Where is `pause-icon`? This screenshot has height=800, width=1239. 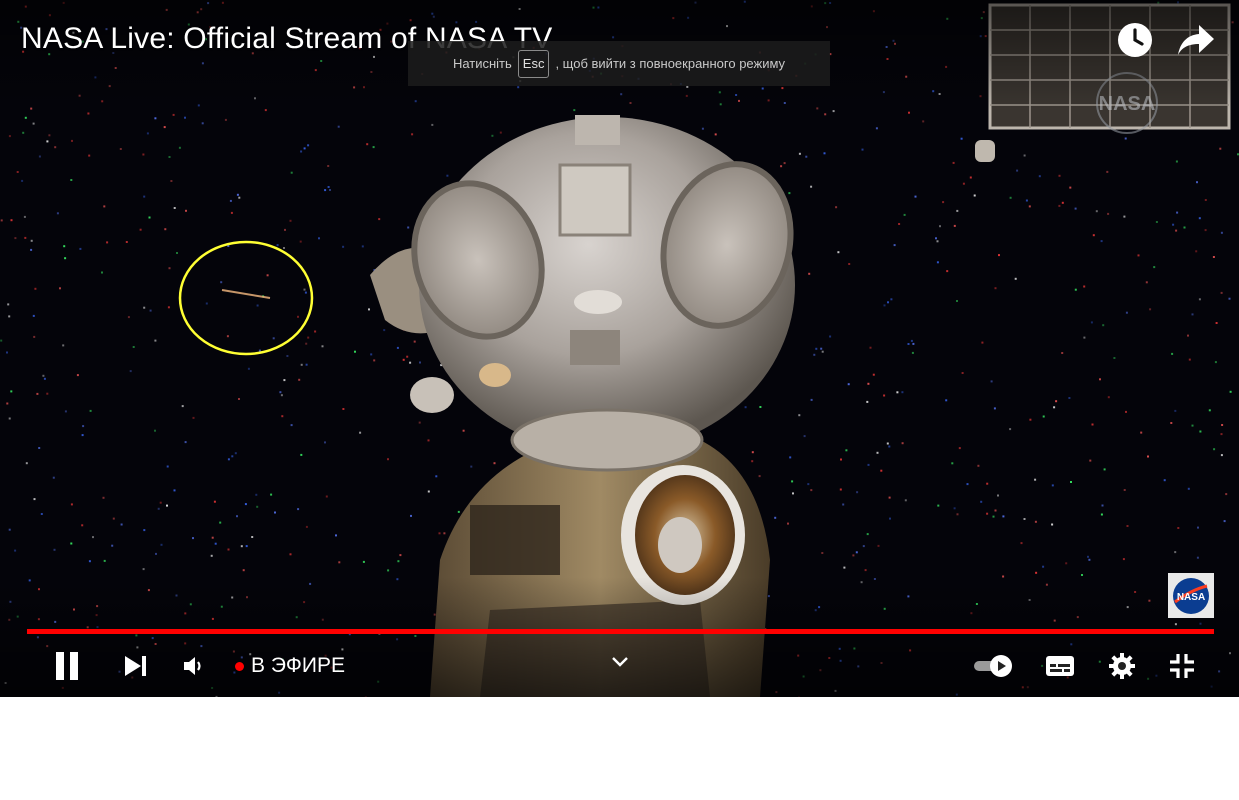
pause-icon is located at coordinates (67, 666).